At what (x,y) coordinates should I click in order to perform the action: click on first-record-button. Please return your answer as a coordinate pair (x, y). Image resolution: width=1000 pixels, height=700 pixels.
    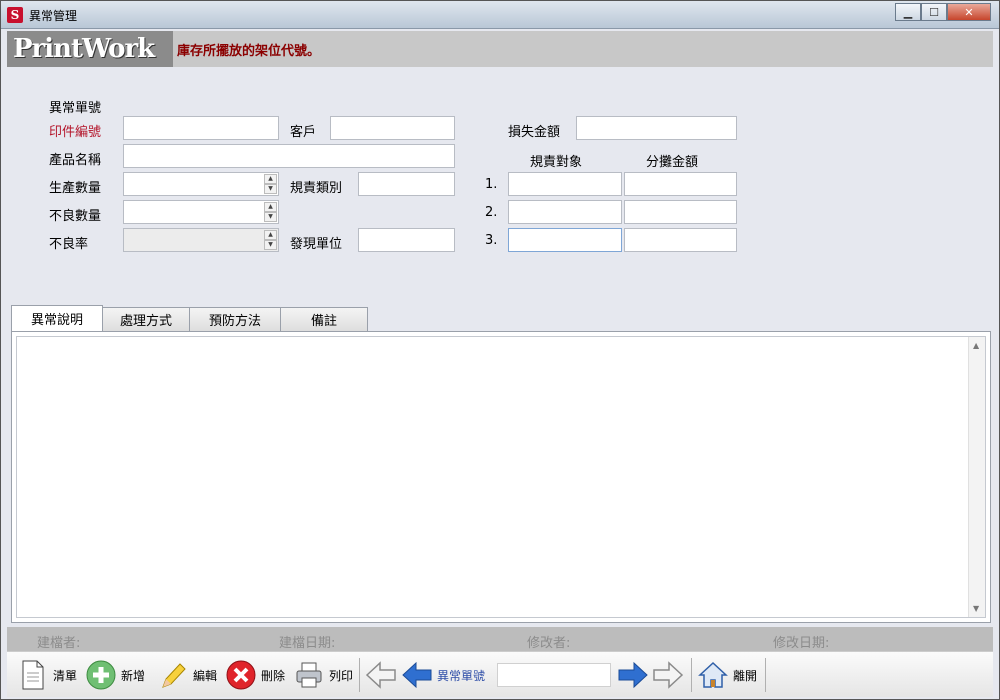
    Looking at the image, I should click on (381, 675).